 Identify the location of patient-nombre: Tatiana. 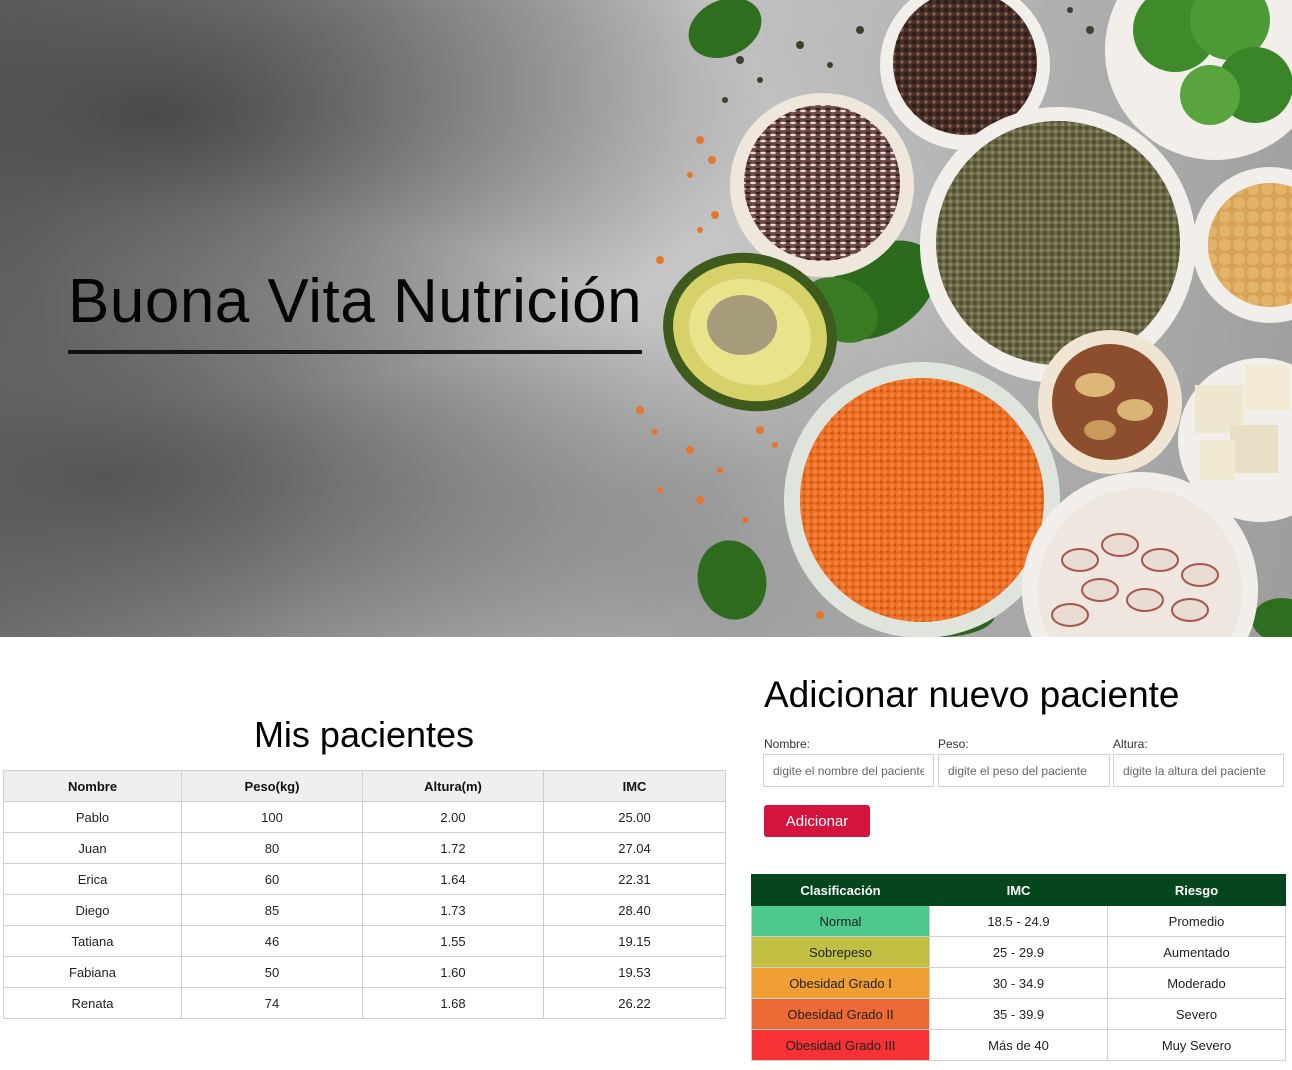
(92, 941).